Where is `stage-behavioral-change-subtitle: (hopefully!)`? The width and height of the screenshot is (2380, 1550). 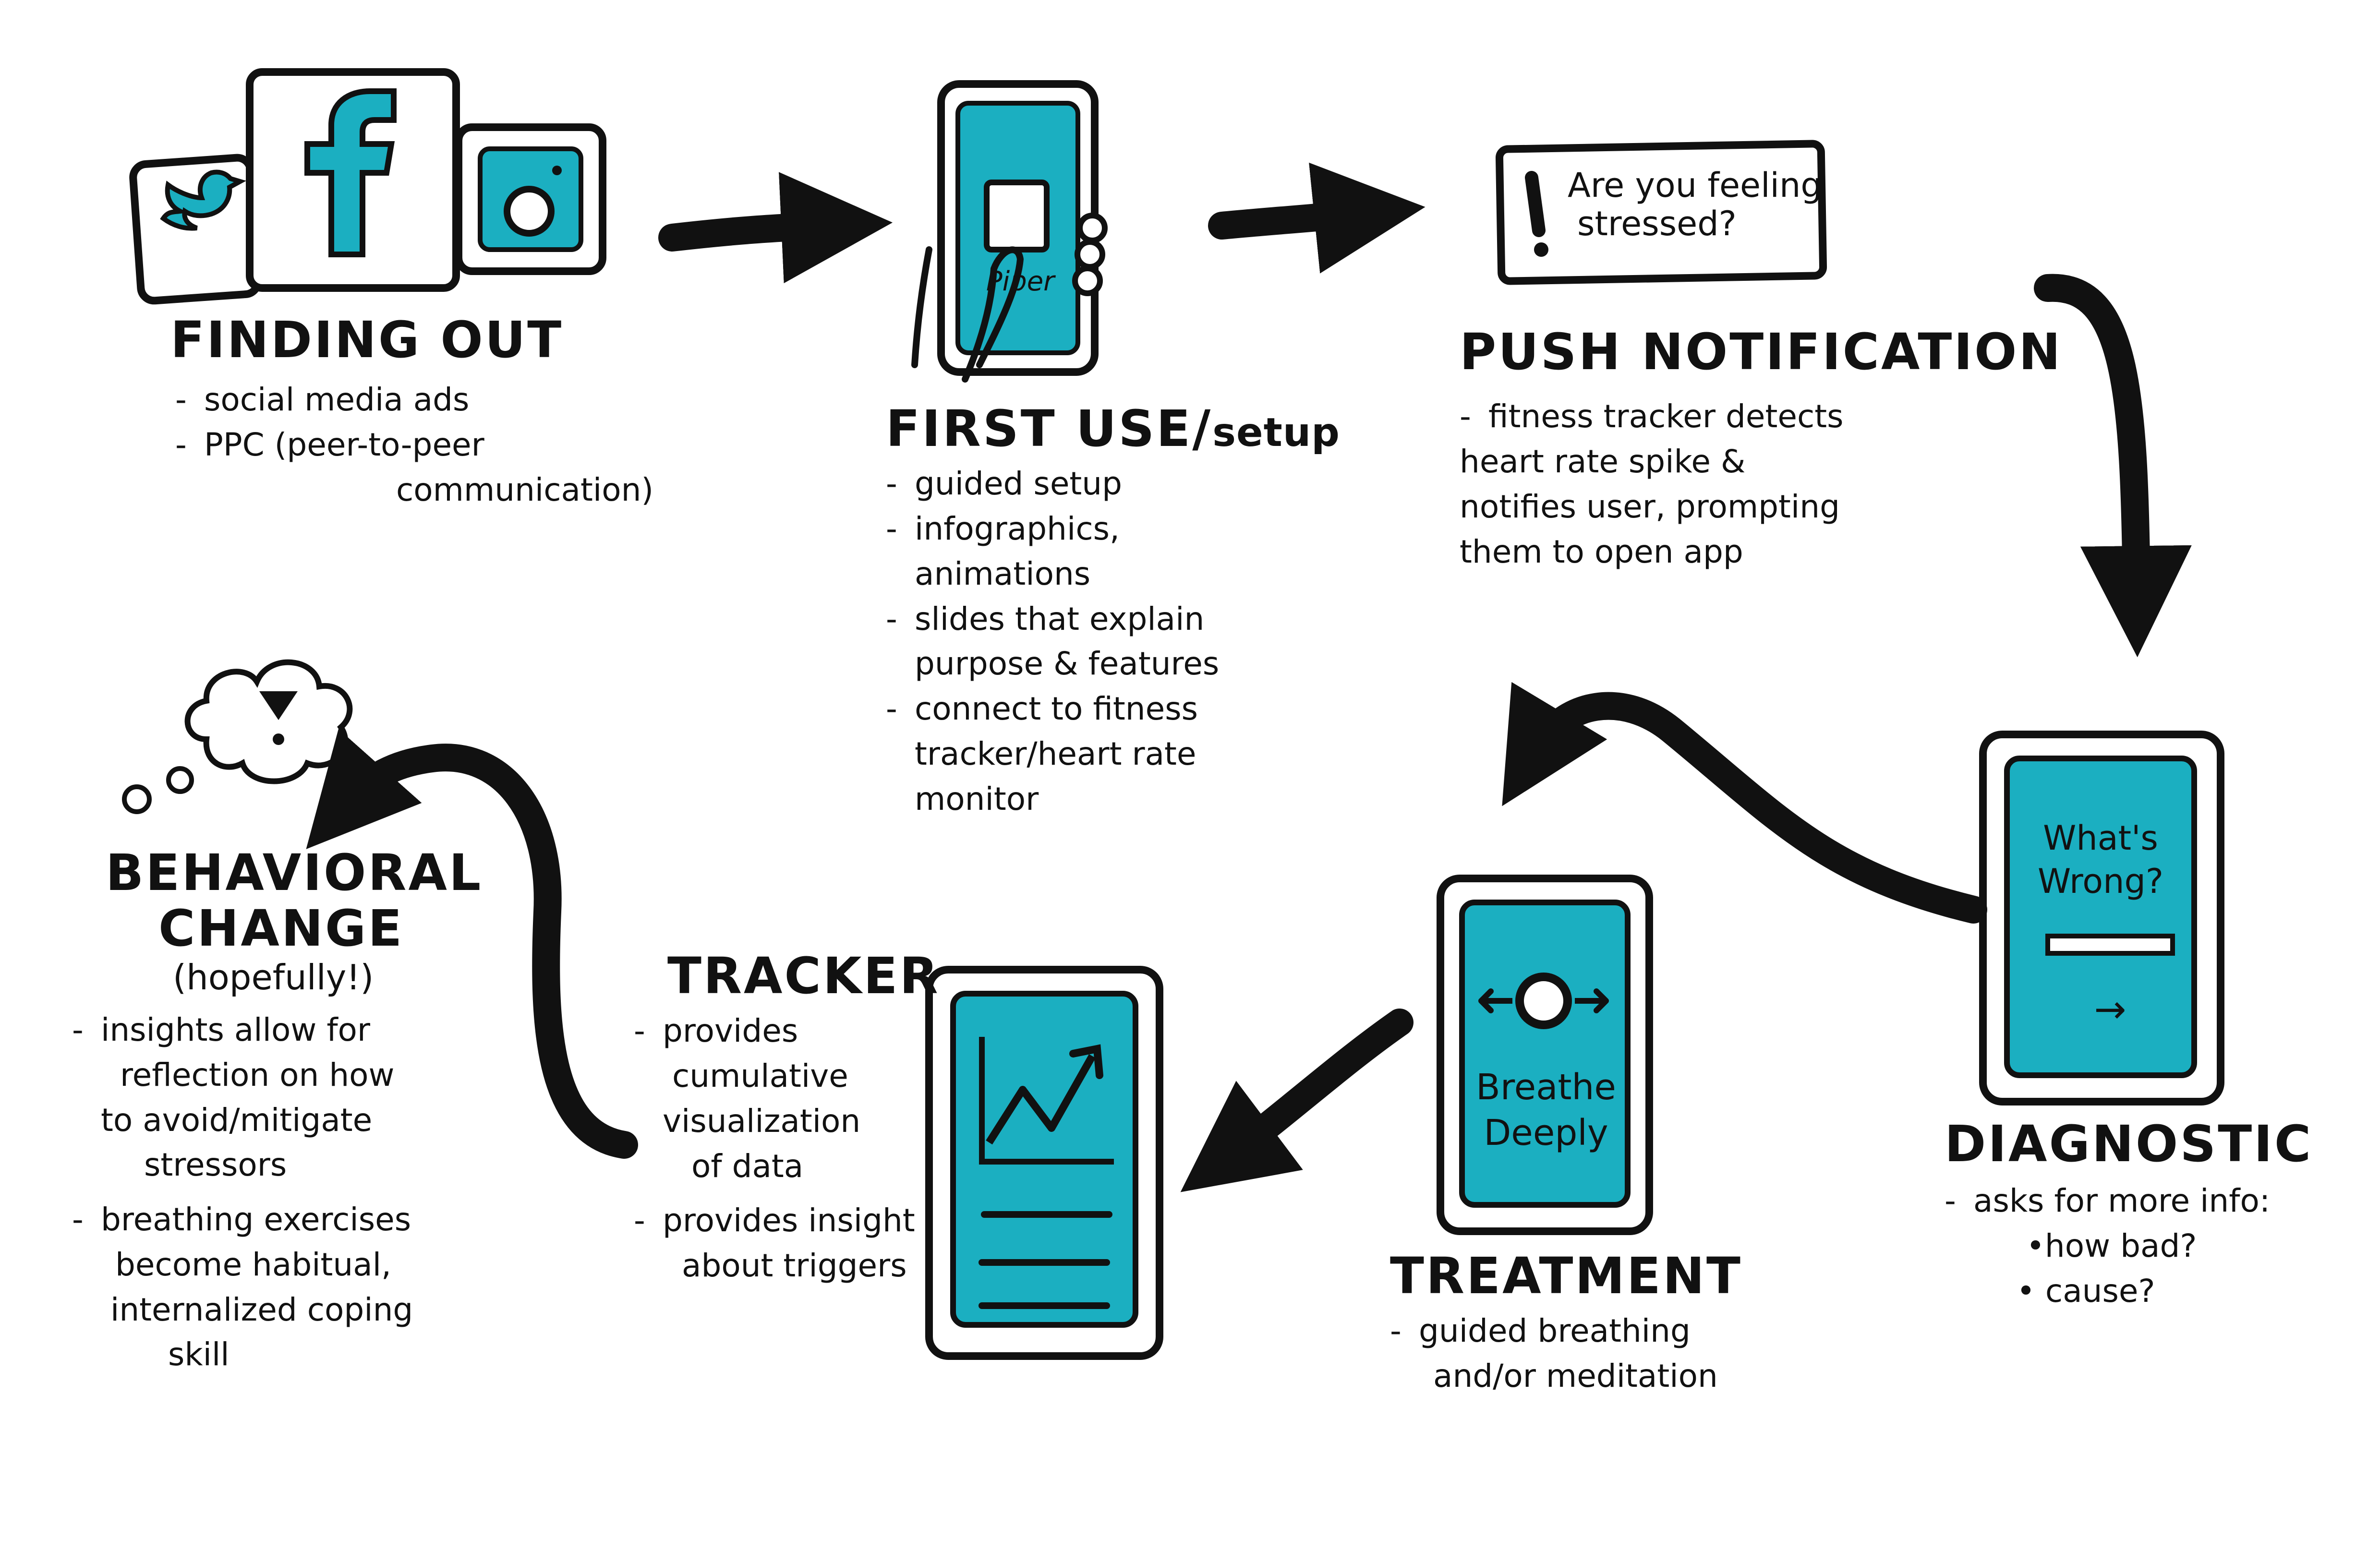 stage-behavioral-change-subtitle: (hopefully!) is located at coordinates (274, 977).